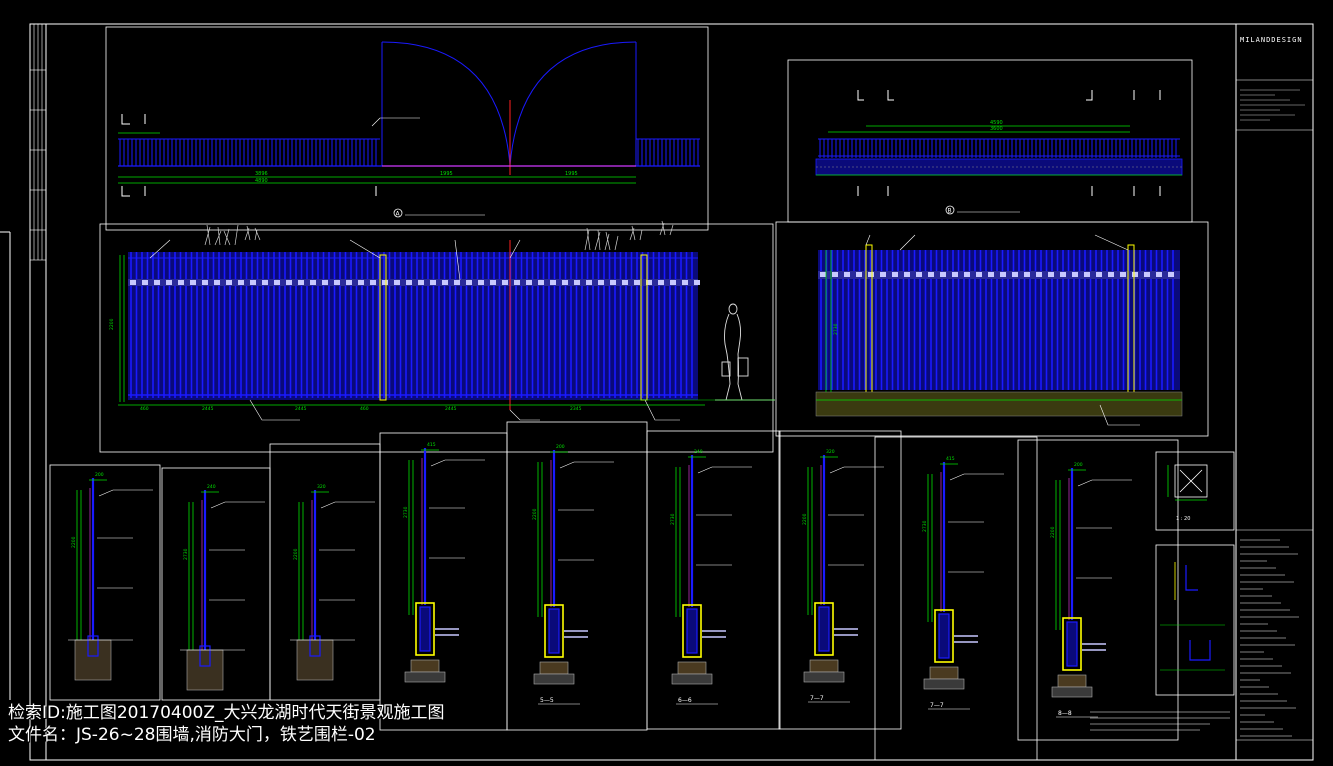 This screenshot has height=766, width=1333. I want to click on detail-box-bottom, so click(1192, 616).